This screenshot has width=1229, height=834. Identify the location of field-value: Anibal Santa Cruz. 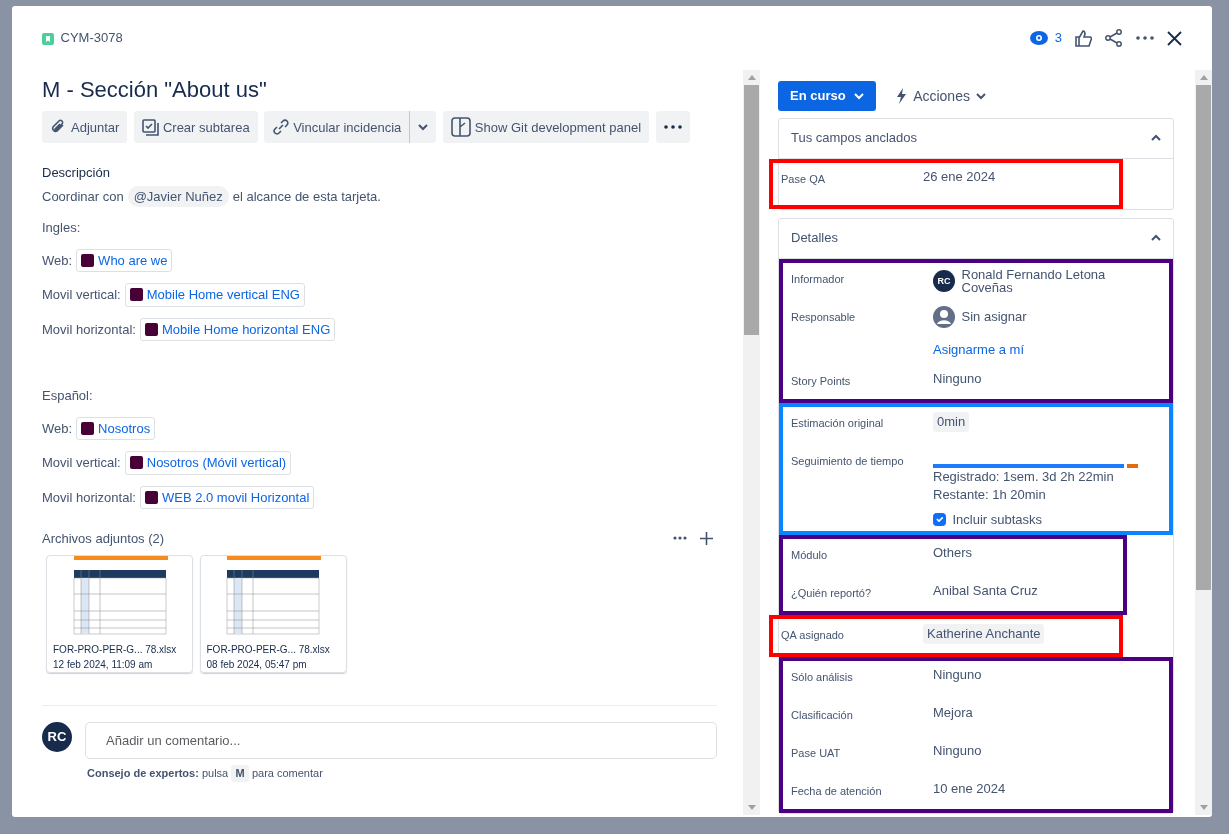
(985, 591).